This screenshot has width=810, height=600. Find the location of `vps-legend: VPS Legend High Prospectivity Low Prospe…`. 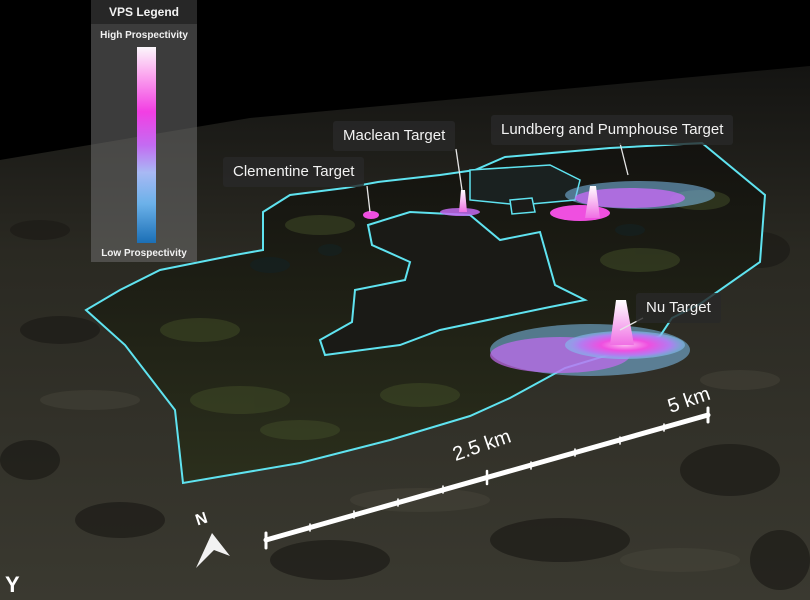

vps-legend: VPS Legend High Prospectivity Low Prospe… is located at coordinates (144, 131).